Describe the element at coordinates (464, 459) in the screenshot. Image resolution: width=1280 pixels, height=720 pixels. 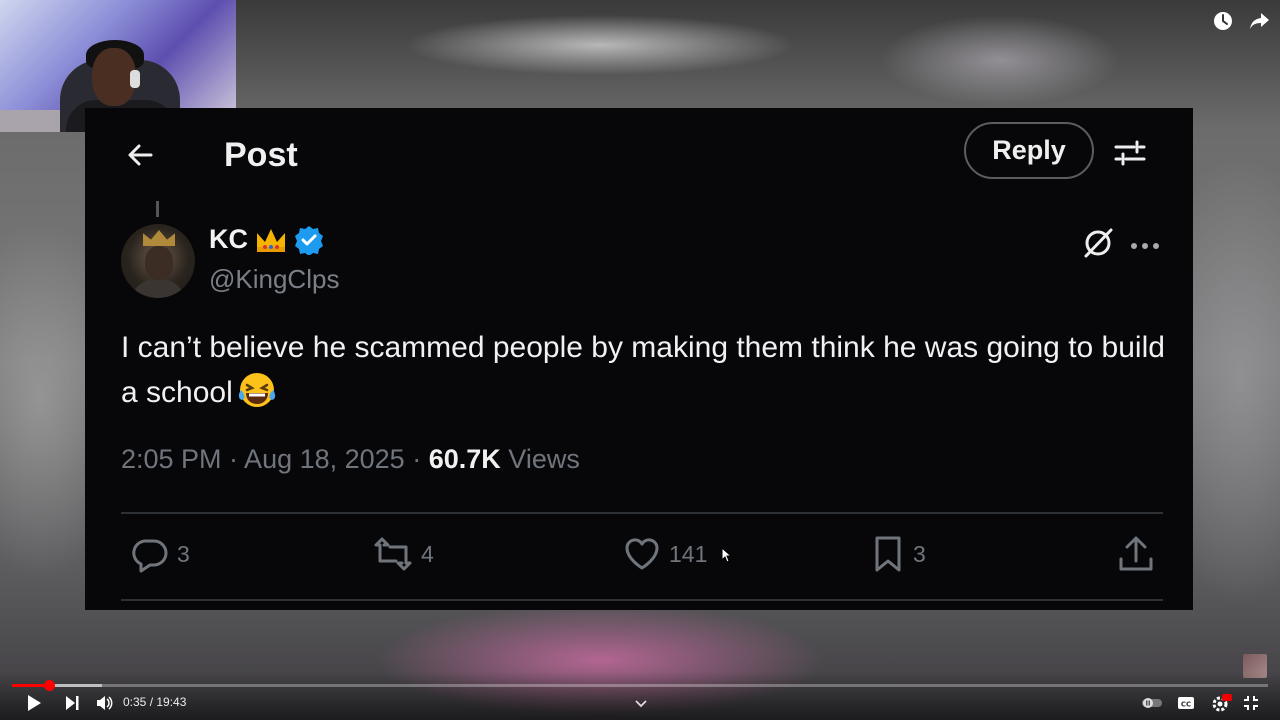
I see `views-count: 60.7K` at that location.